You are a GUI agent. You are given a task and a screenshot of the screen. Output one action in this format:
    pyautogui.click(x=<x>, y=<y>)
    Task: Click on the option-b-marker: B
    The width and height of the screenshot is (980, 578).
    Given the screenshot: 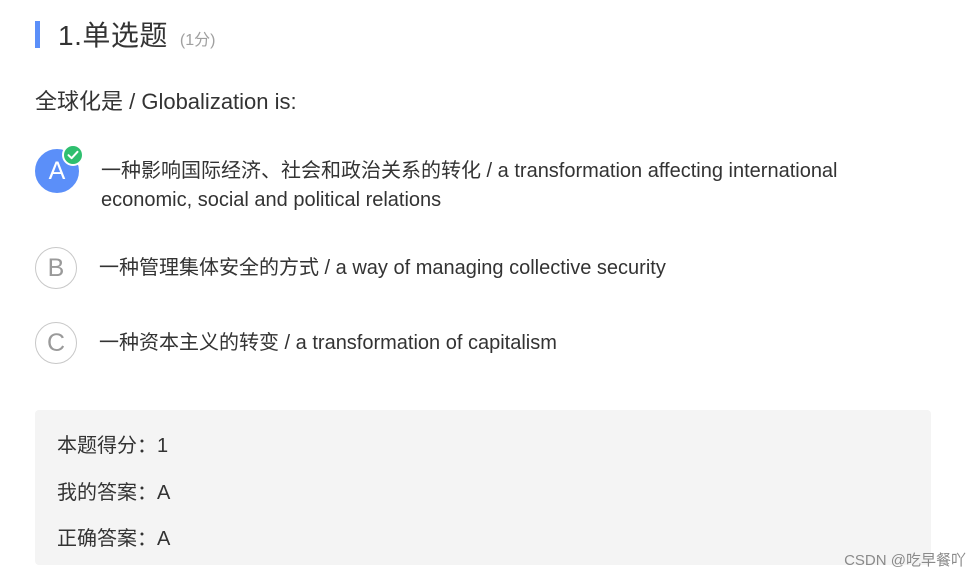 What is the action you would take?
    pyautogui.click(x=56, y=268)
    